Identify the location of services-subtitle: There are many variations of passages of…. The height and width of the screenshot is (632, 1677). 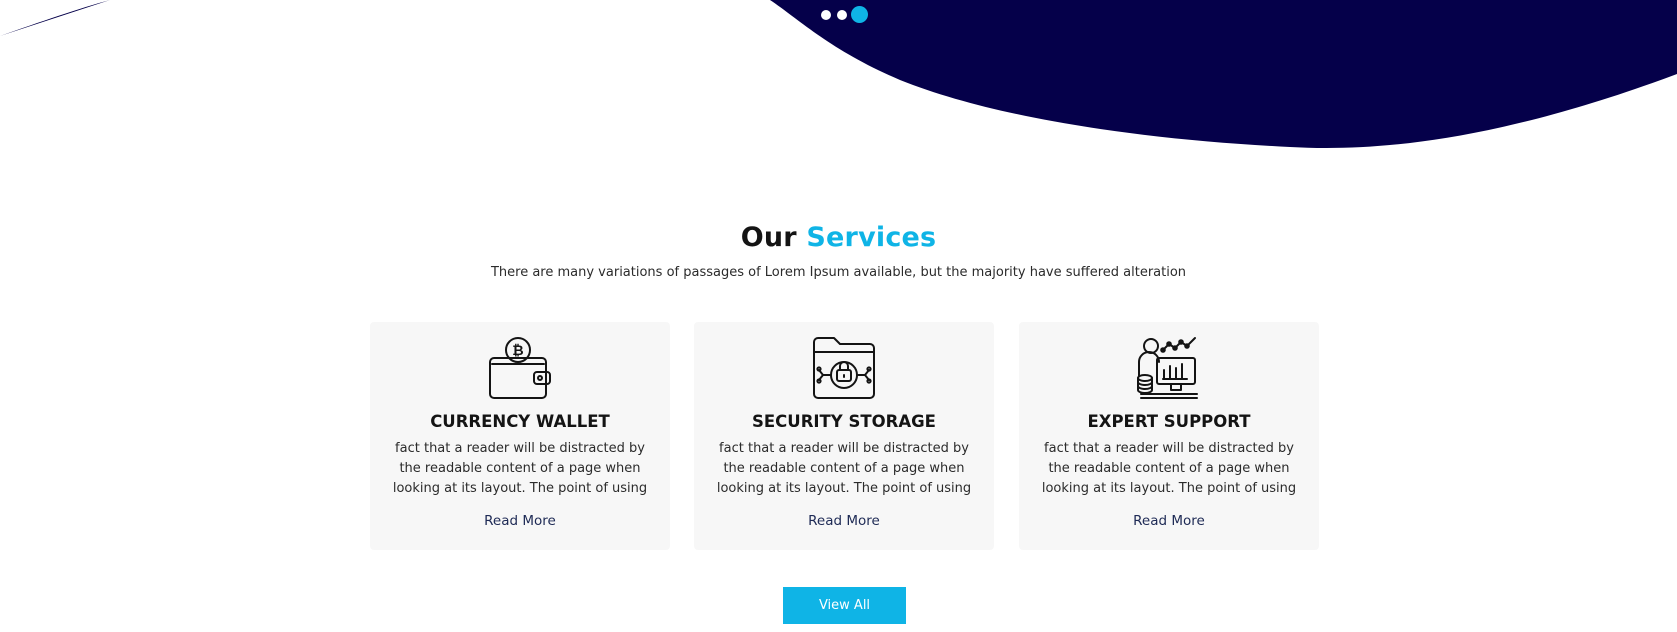
(838, 272).